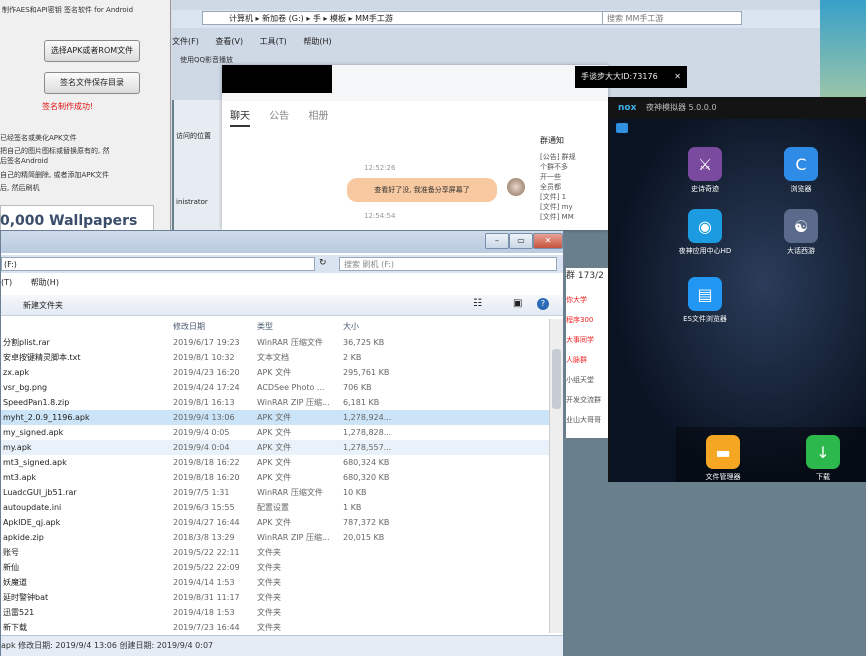 The width and height of the screenshot is (866, 656). What do you see at coordinates (92, 83) in the screenshot?
I see `save-dir-button: 签名文件保存目录` at bounding box center [92, 83].